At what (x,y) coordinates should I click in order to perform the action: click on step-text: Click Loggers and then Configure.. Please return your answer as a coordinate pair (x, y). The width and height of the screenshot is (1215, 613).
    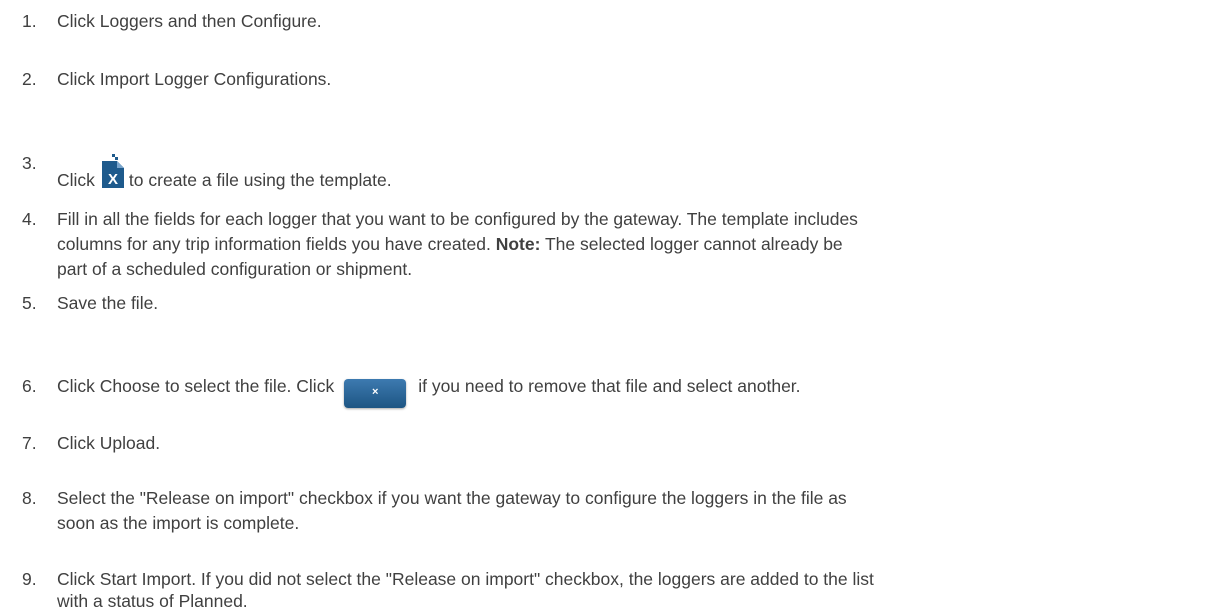
    Looking at the image, I should click on (189, 21).